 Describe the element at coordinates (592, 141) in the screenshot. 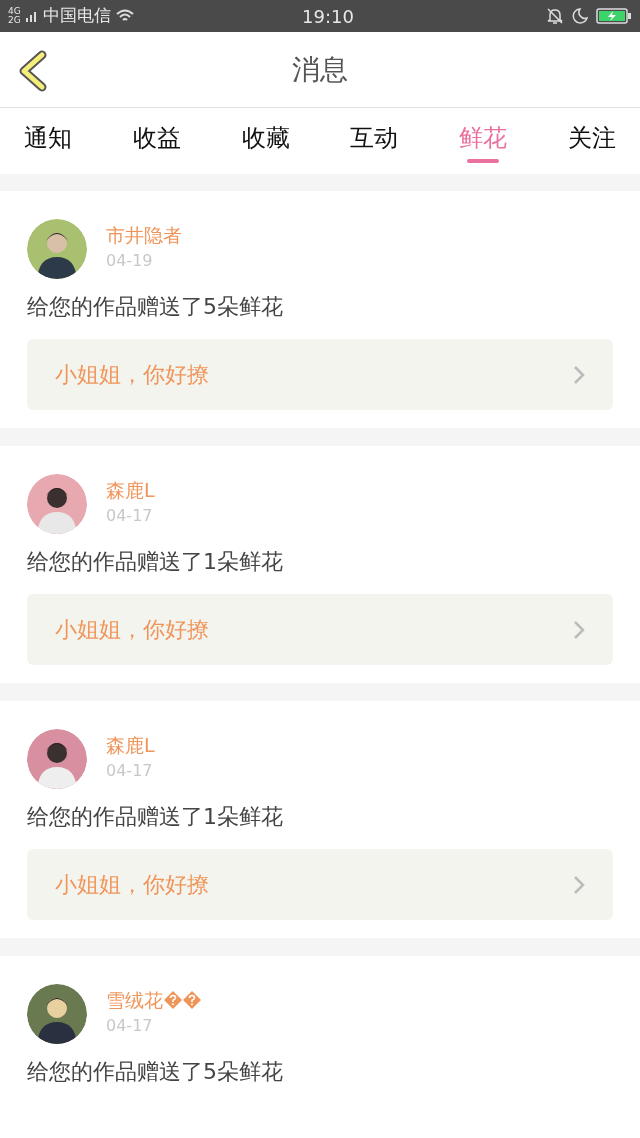

I see `tab: 关注` at that location.